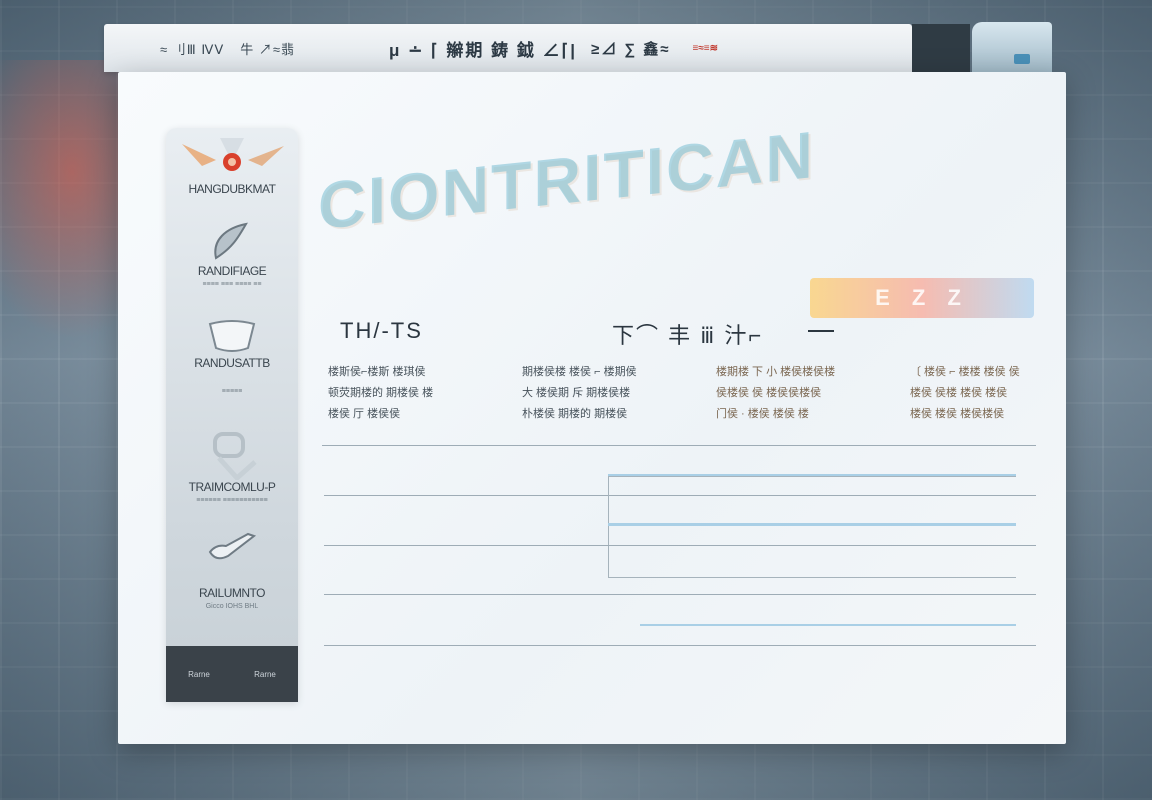 This screenshot has height=800, width=1152. I want to click on feature-3-line-2: 侯楼侯 侯 楼侯侯楼侯, so click(769, 393).